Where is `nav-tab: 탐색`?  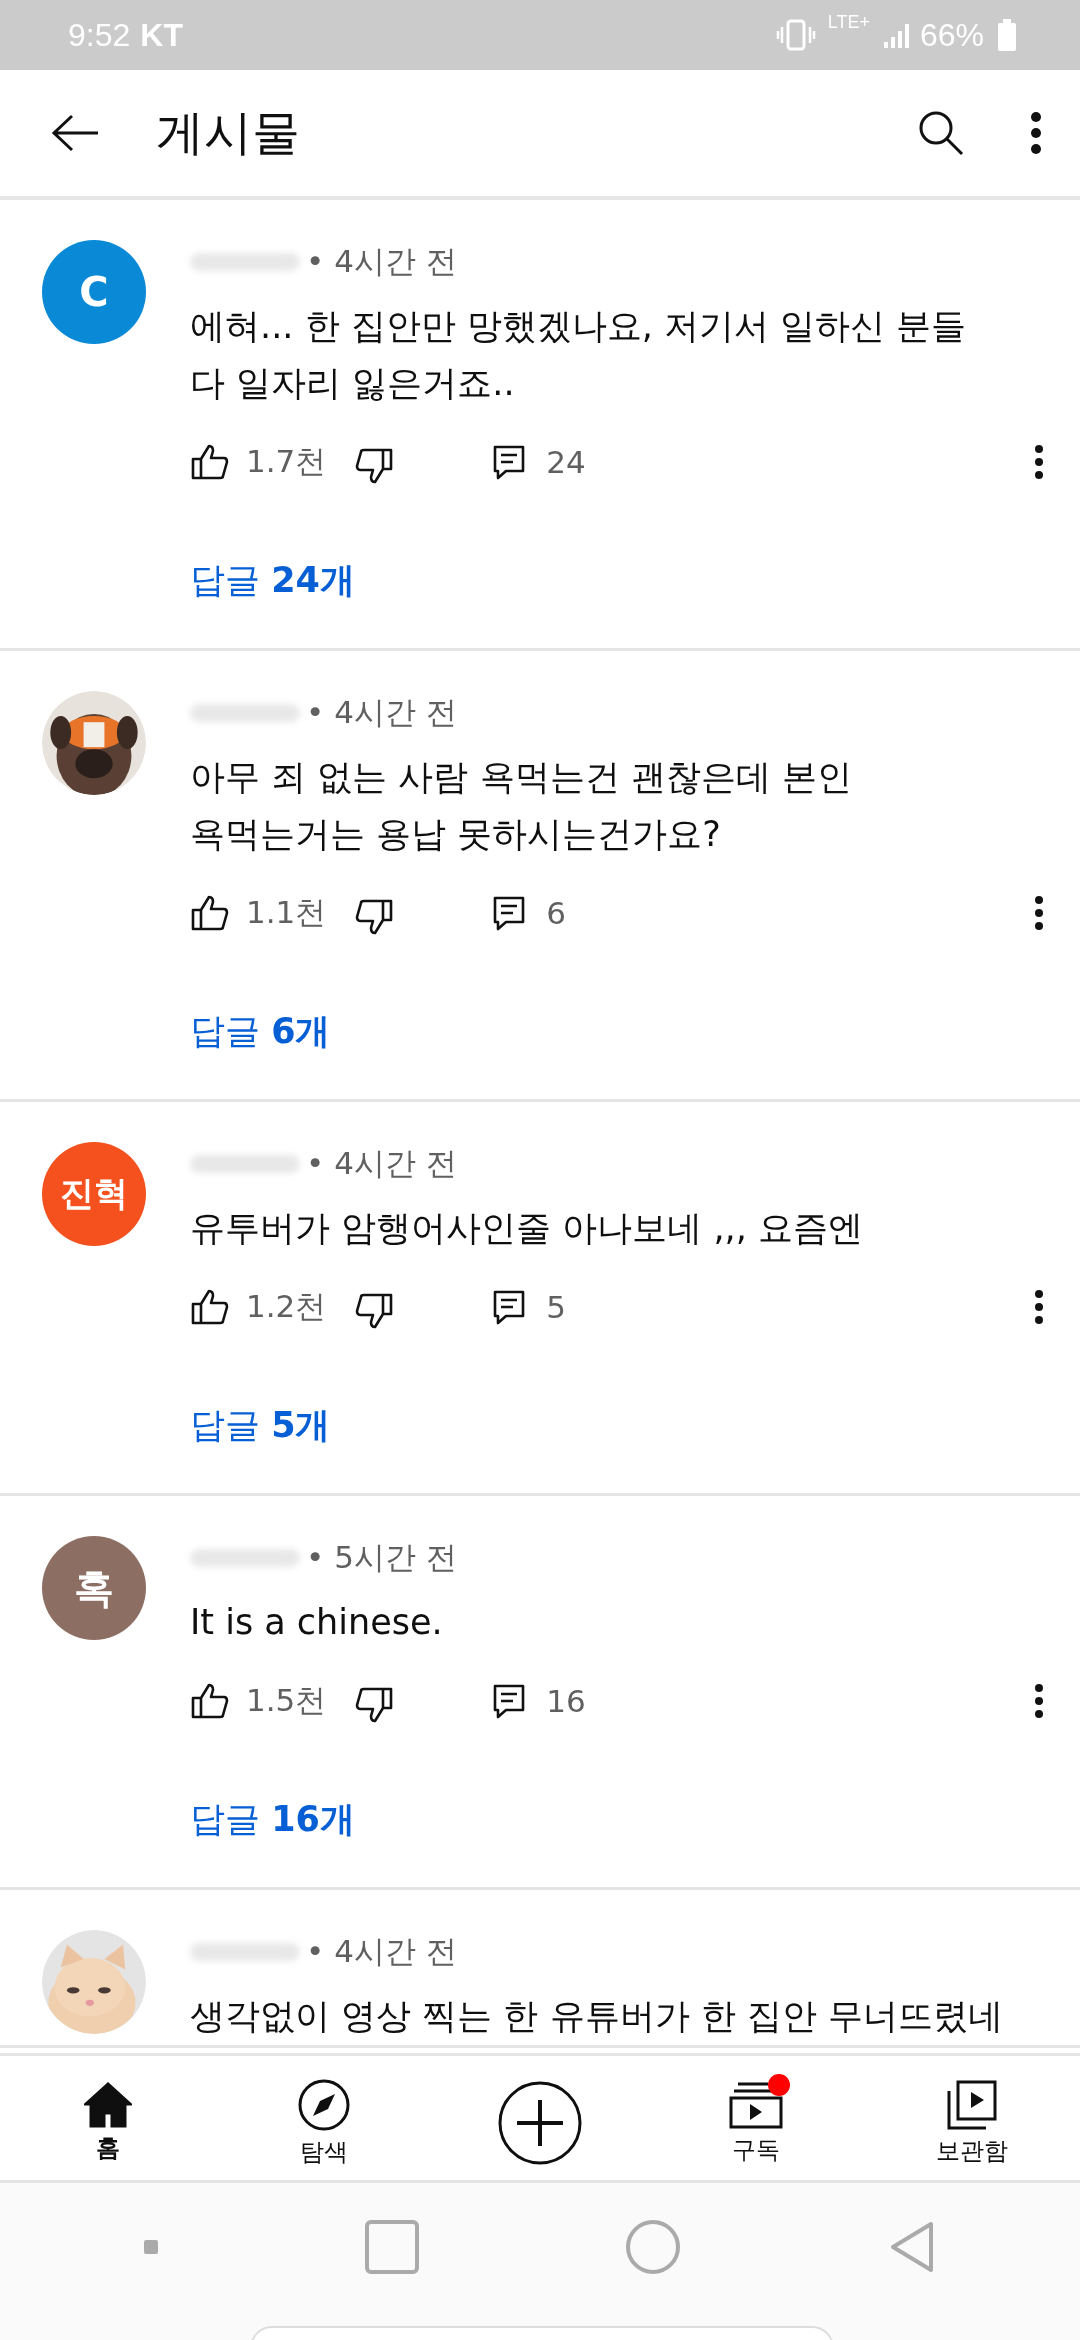
nav-tab: 탐색 is located at coordinates (324, 2118).